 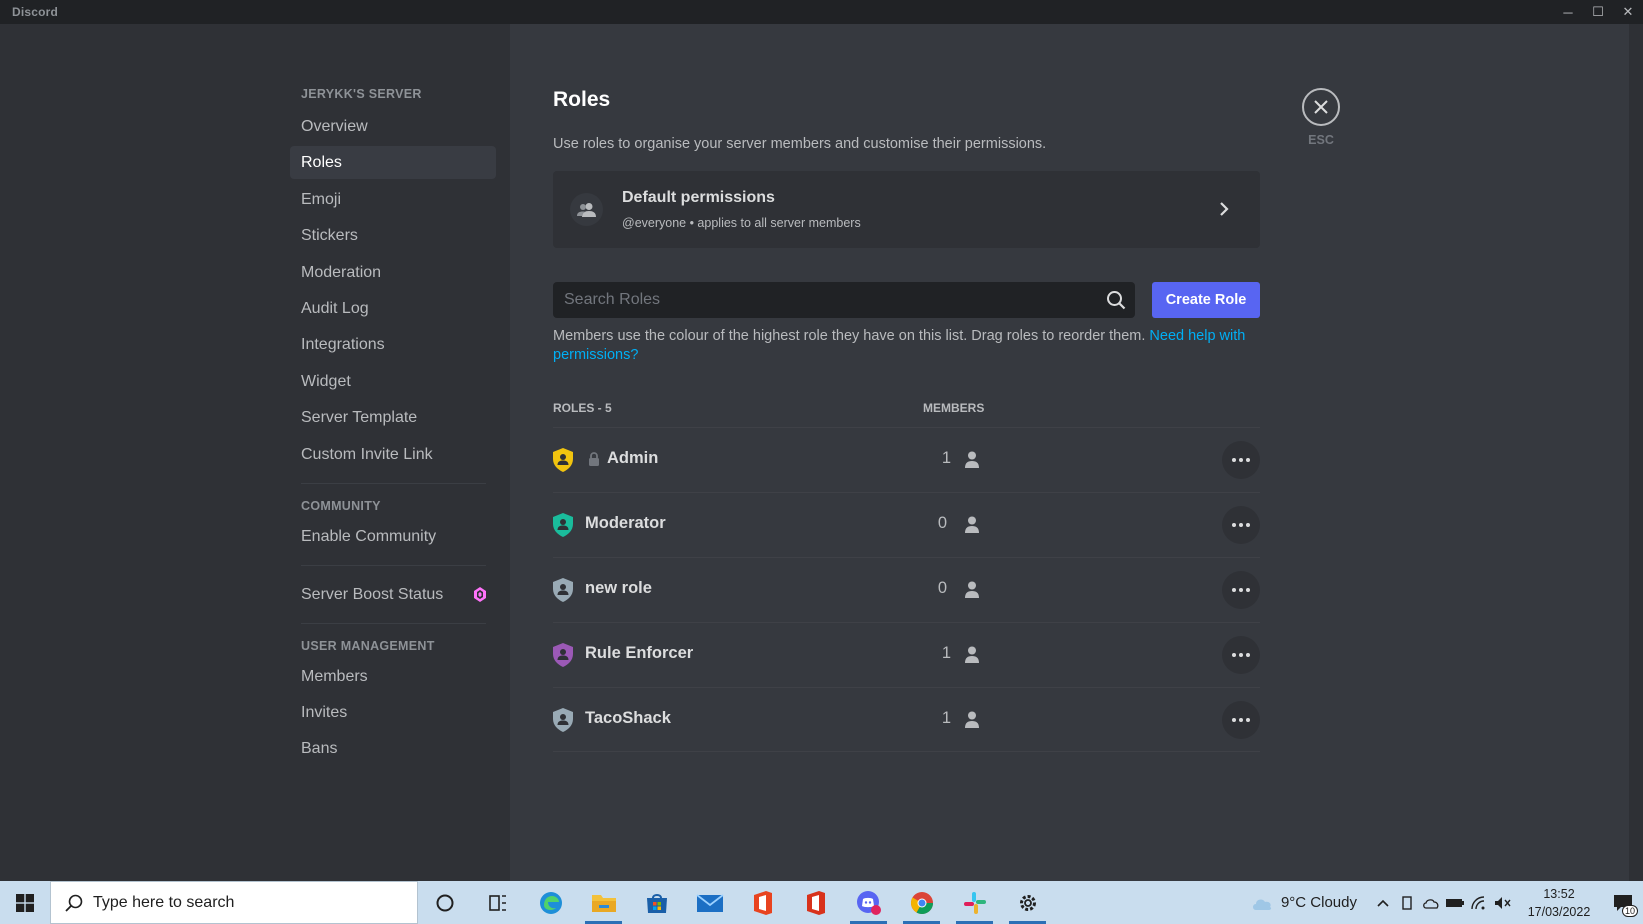 I want to click on notification-count-badge: 10, so click(x=1629, y=911).